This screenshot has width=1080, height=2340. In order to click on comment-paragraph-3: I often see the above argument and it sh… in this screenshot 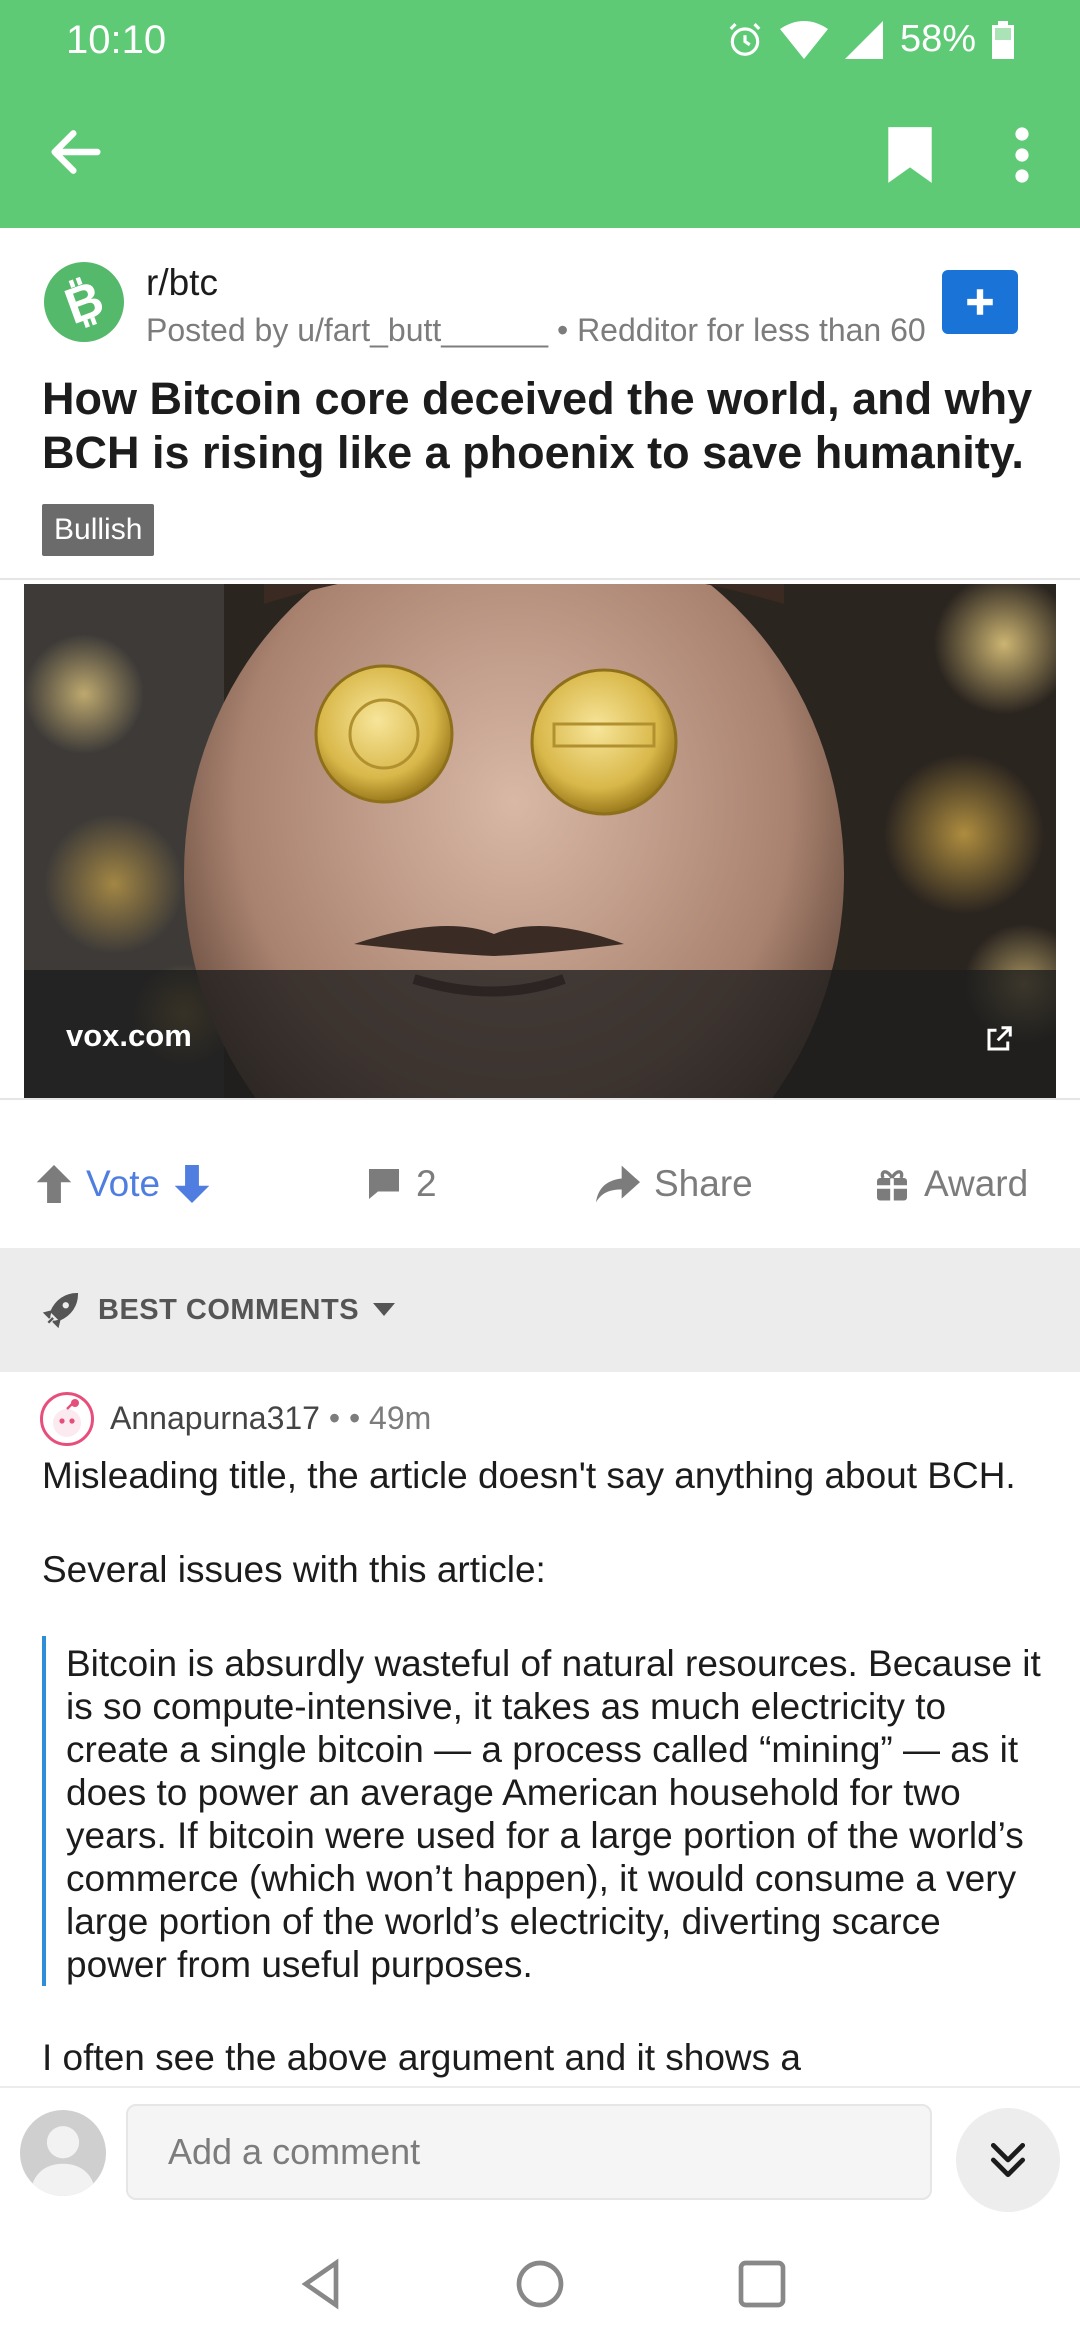, I will do `click(421, 2057)`.